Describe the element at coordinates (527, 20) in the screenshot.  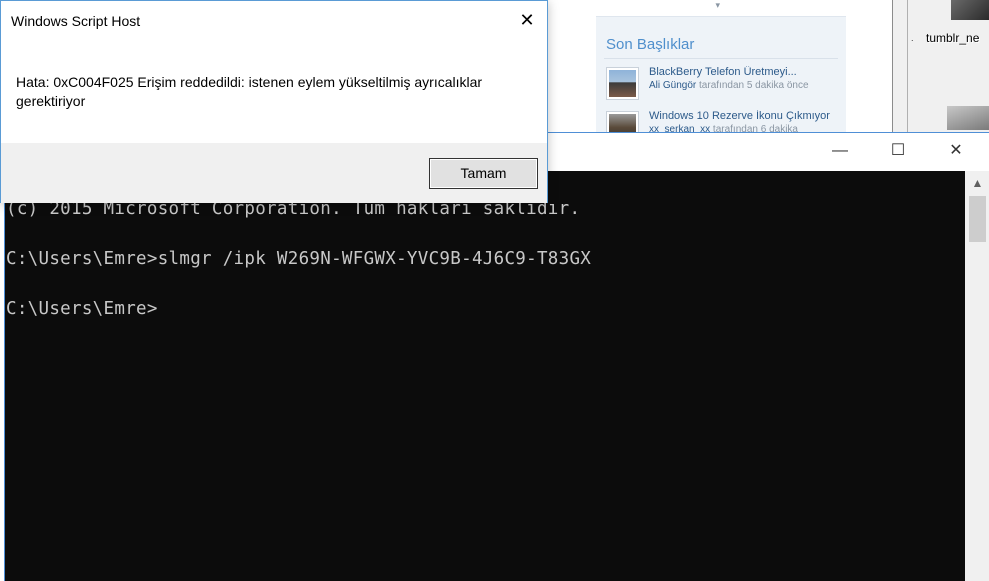
I see `close-icon: ✕` at that location.